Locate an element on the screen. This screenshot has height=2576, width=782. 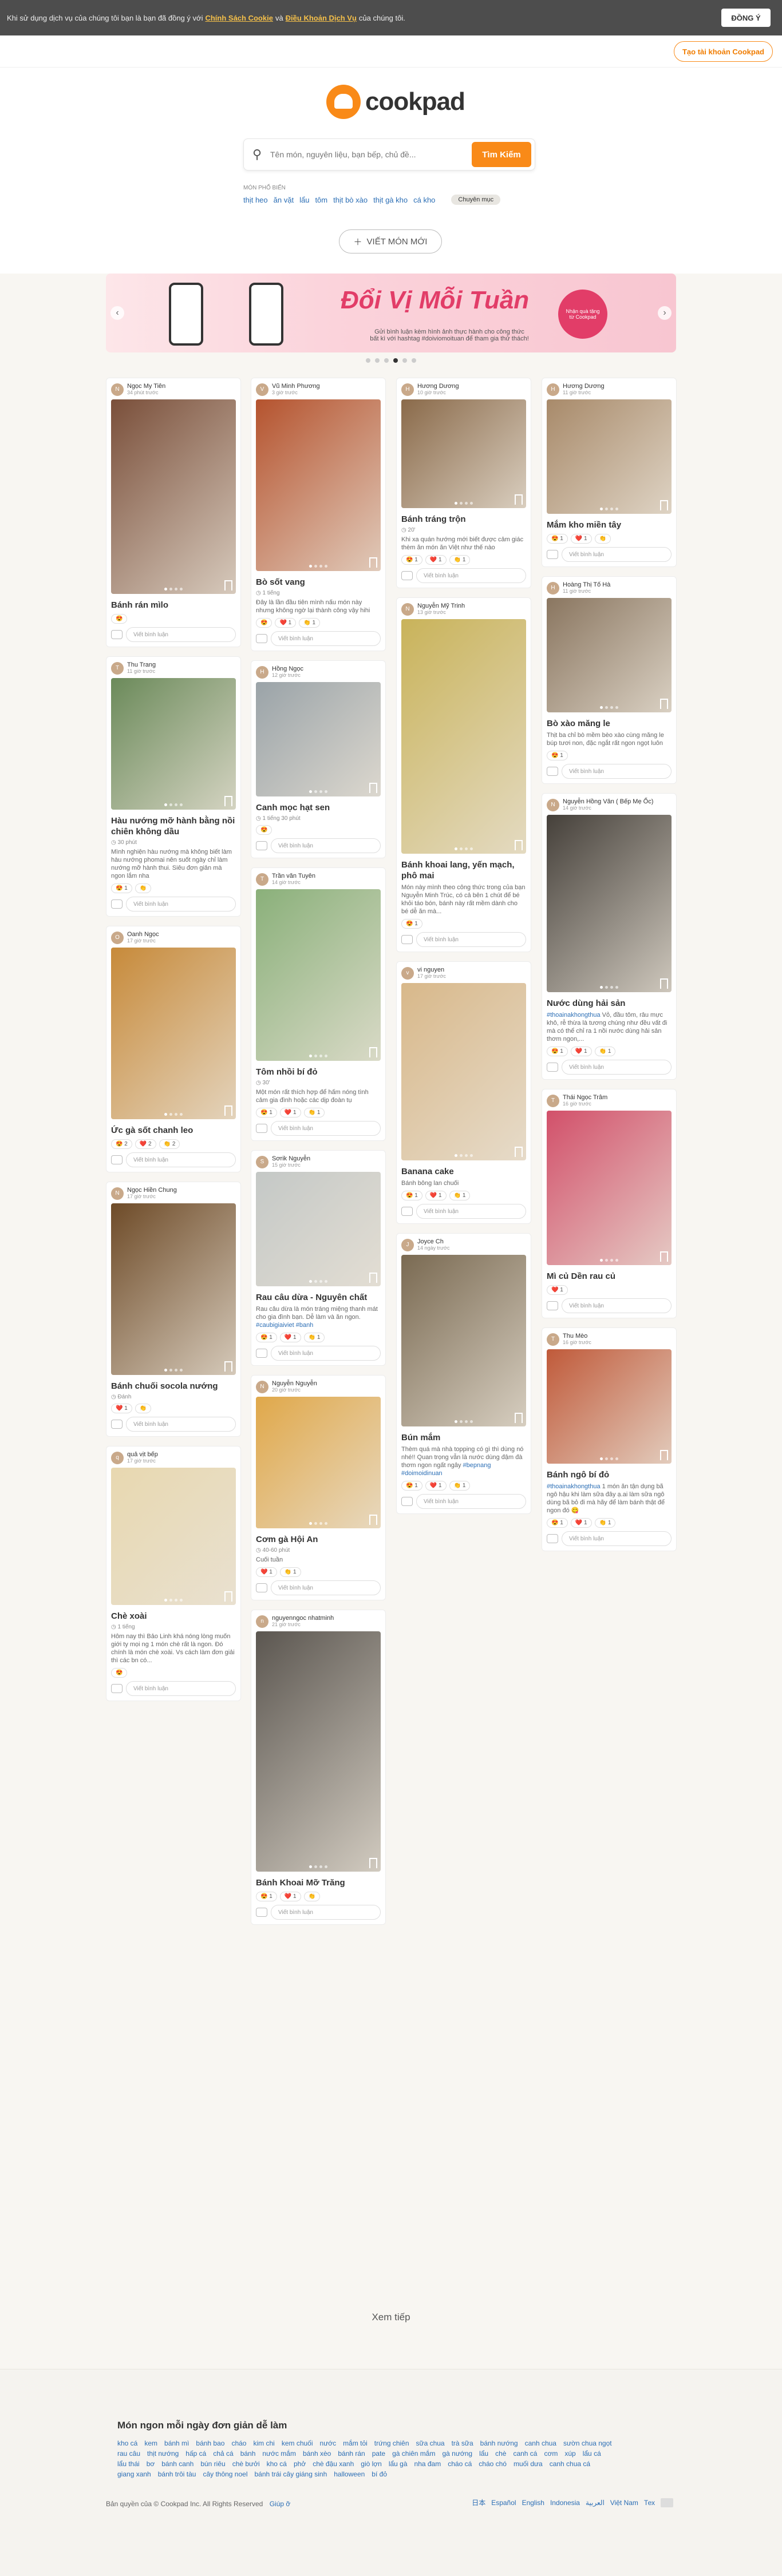
recipe-title: Mắm kho miền tây is located at coordinates (609, 525).